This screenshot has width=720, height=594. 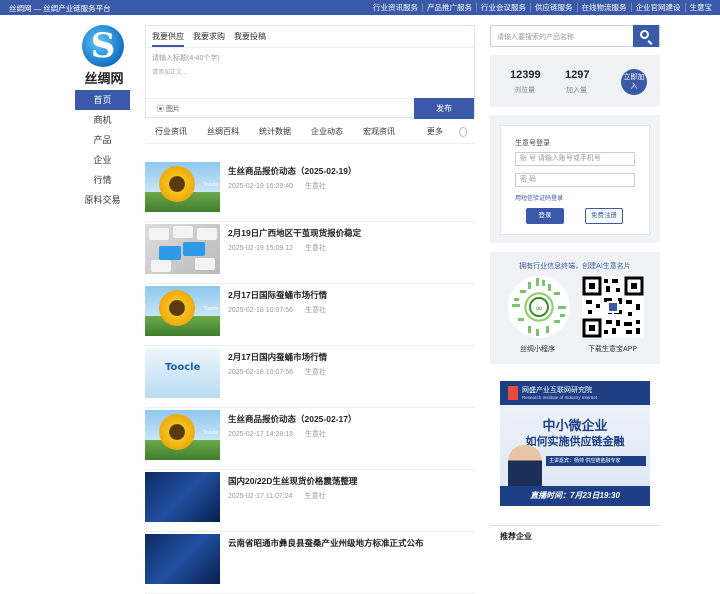 What do you see at coordinates (379, 134) in the screenshot?
I see `tab-macro-news: 宏观资讯` at bounding box center [379, 134].